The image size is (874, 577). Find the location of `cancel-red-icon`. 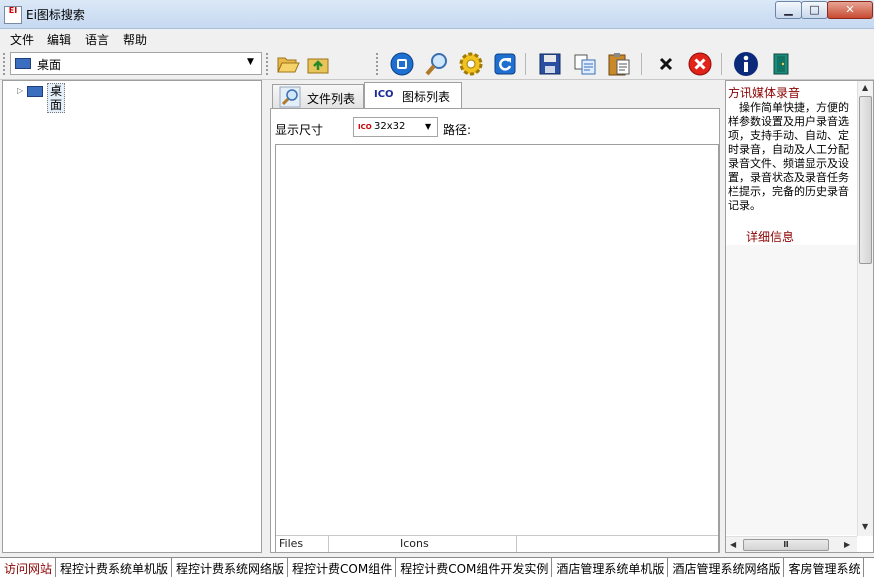

cancel-red-icon is located at coordinates (700, 64).